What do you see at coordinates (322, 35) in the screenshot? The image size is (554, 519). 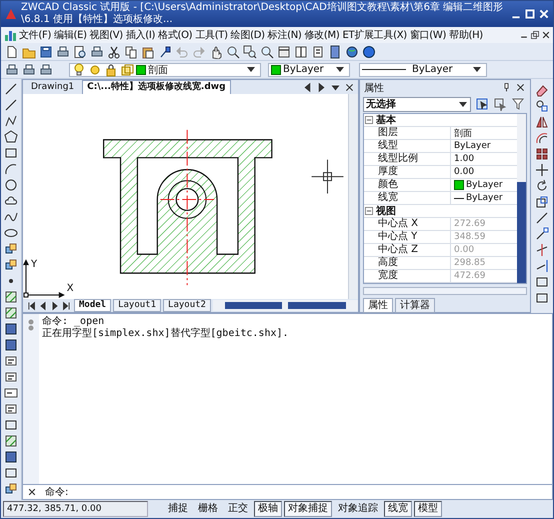 I see `menu-item: 修改(M)` at bounding box center [322, 35].